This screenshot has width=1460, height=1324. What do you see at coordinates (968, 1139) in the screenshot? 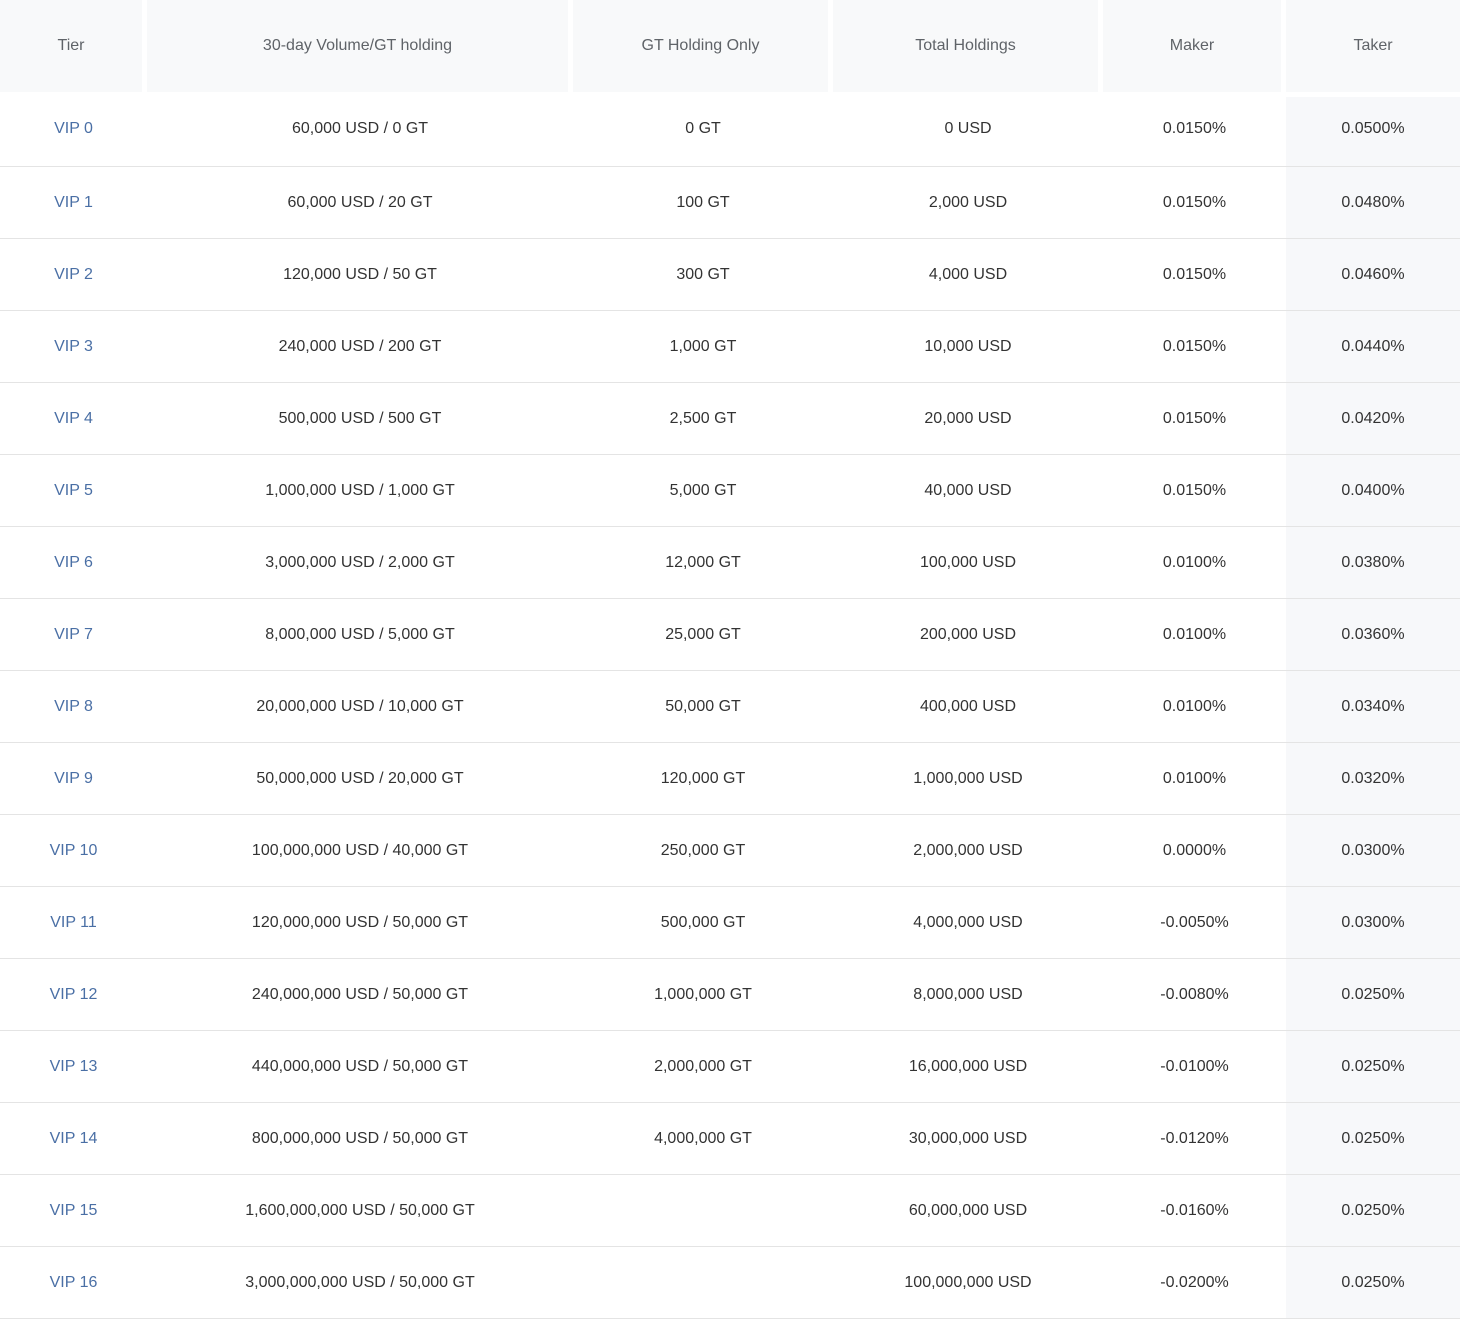
I see `total-holdings-cell: 30,000,000 USD` at bounding box center [968, 1139].